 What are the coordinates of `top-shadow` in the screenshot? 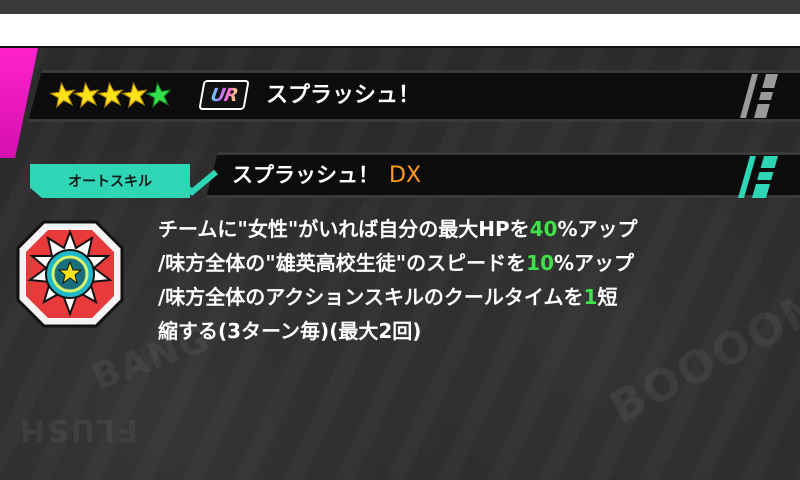 It's located at (400, 7).